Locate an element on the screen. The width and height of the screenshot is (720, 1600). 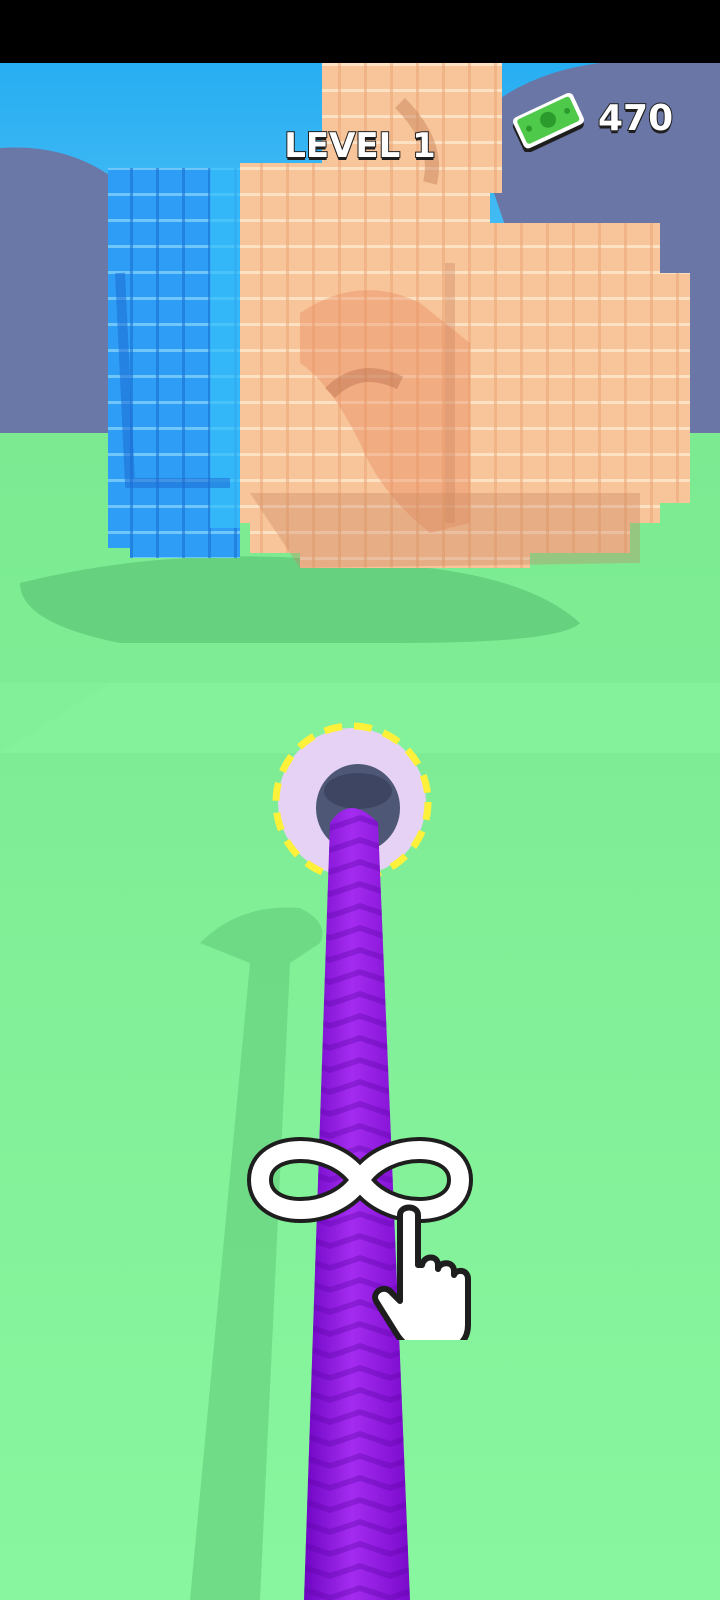
level-label: LEVEL 1 is located at coordinates (360, 146).